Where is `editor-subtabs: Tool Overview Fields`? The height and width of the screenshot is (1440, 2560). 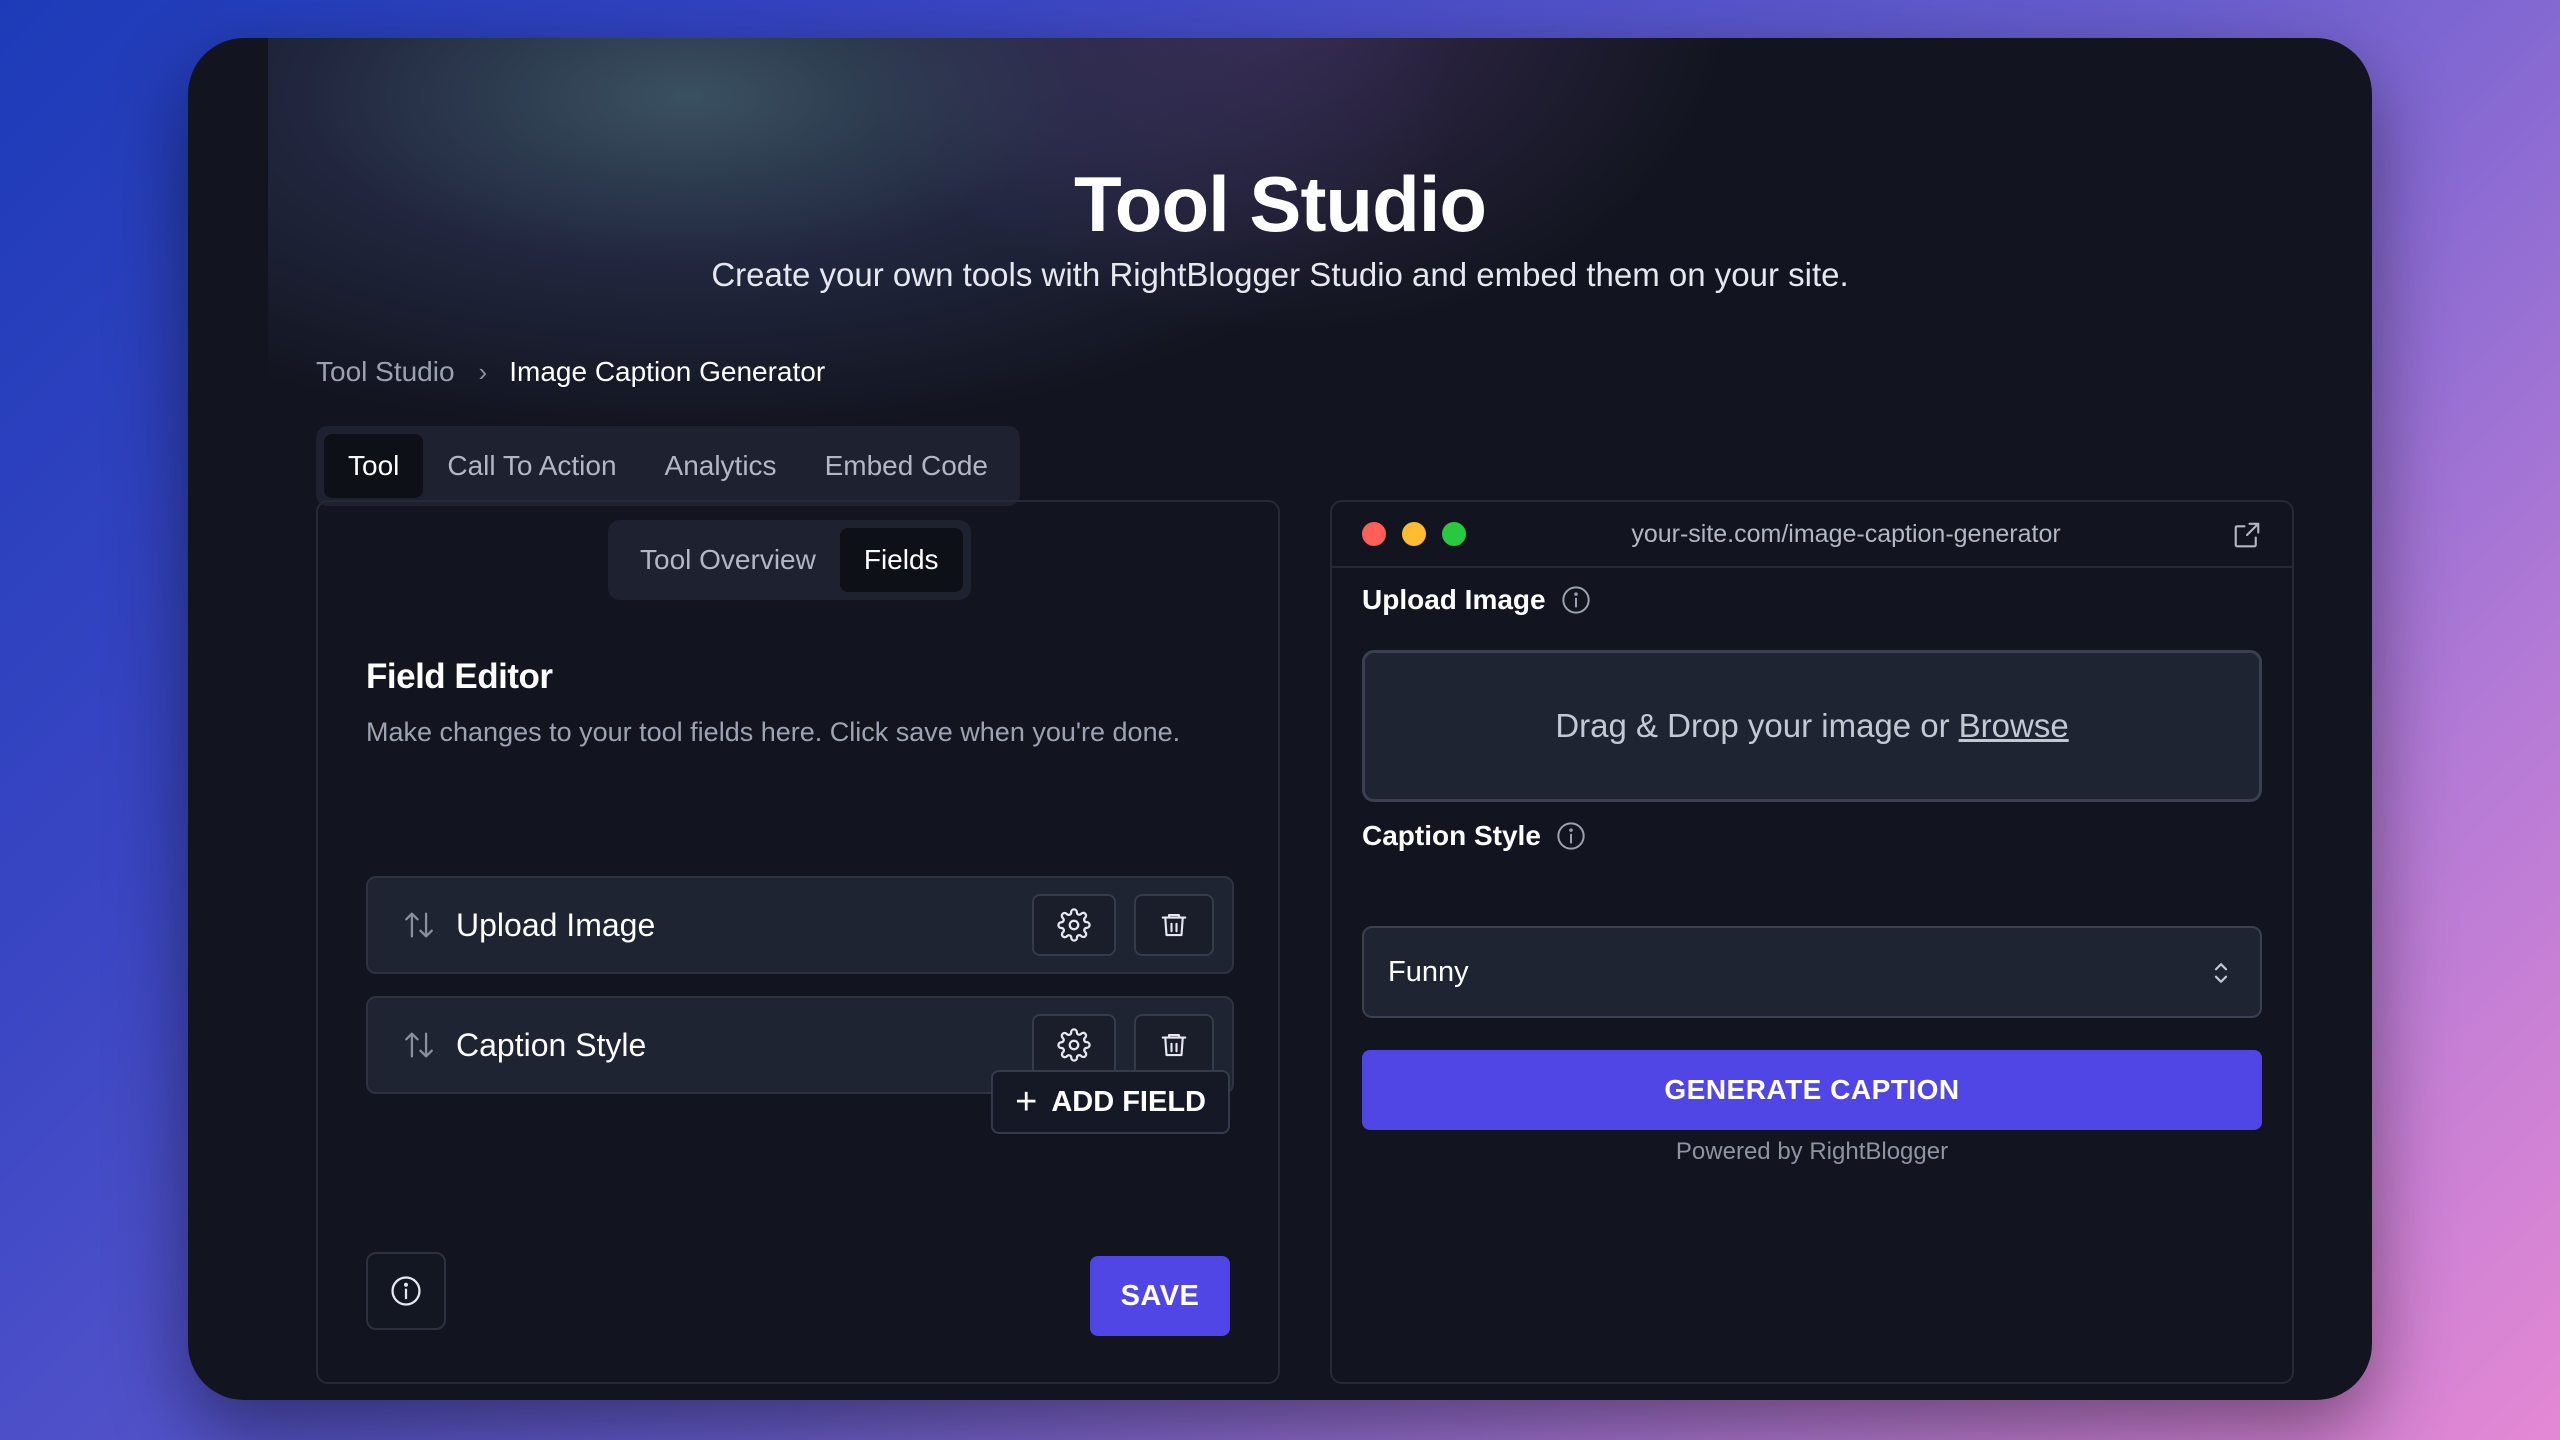
editor-subtabs: Tool Overview Fields is located at coordinates (789, 560).